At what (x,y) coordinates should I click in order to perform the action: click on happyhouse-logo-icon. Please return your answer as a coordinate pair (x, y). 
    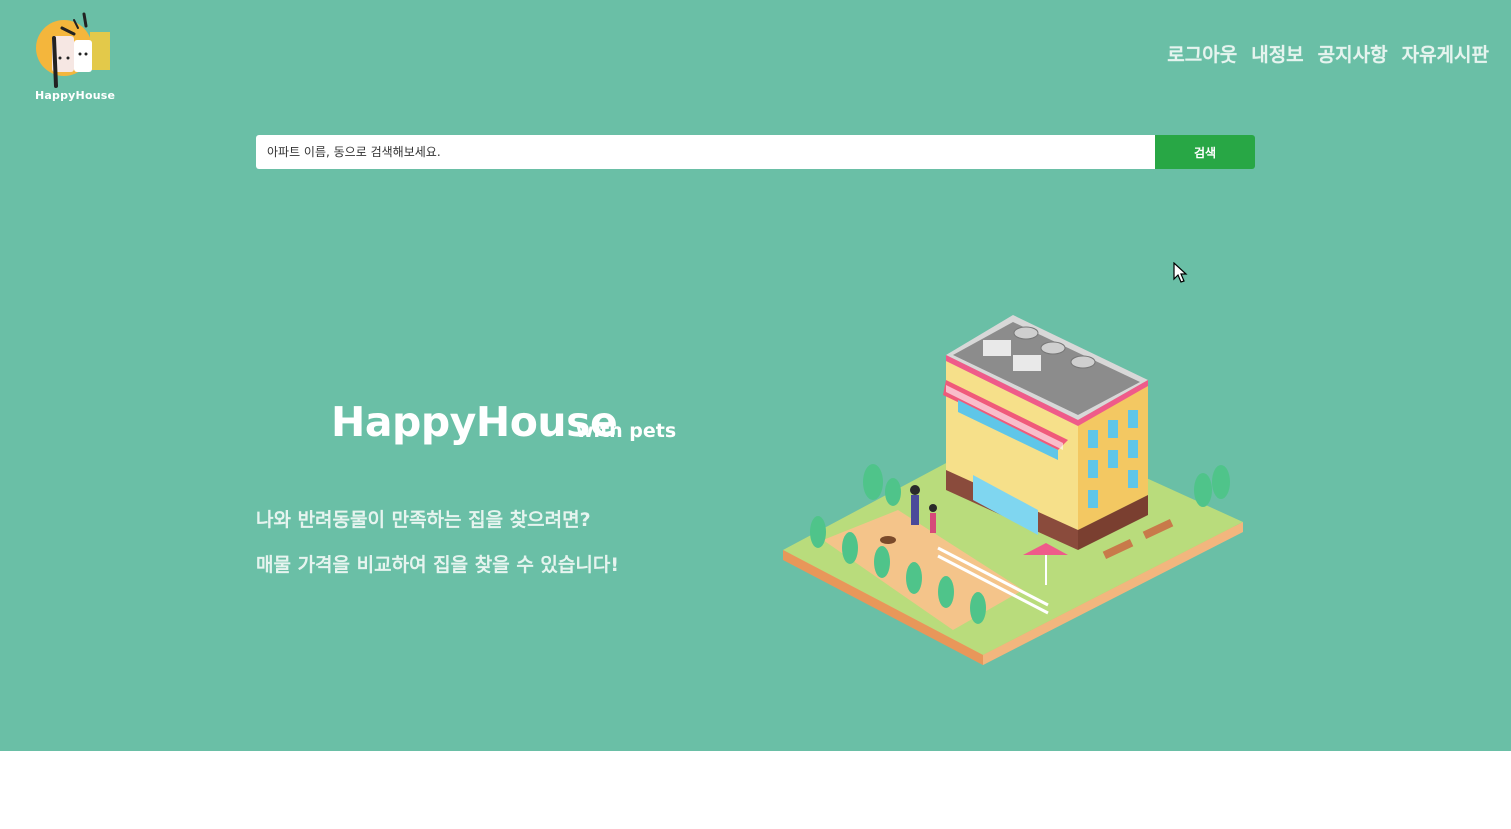
    Looking at the image, I should click on (73, 50).